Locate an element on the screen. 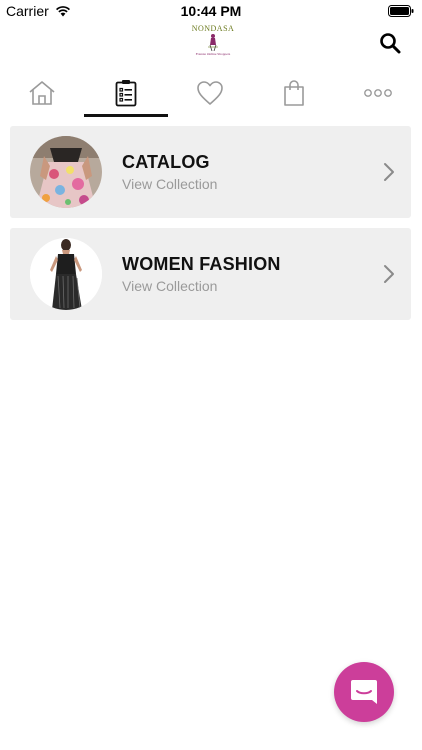  shopping-bag-icon is located at coordinates (294, 93).